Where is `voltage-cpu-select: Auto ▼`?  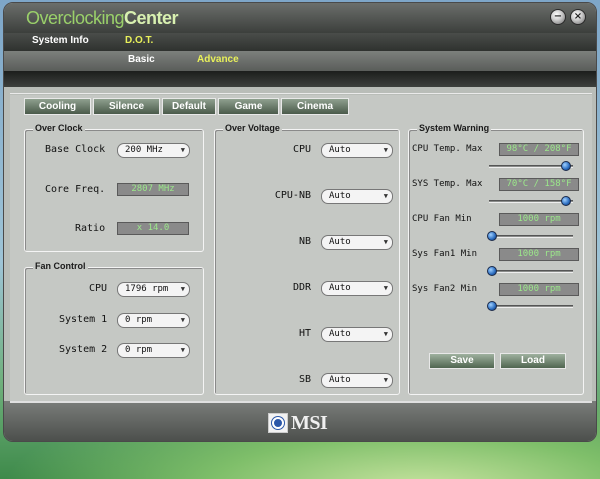
voltage-cpu-select: Auto ▼ is located at coordinates (357, 150).